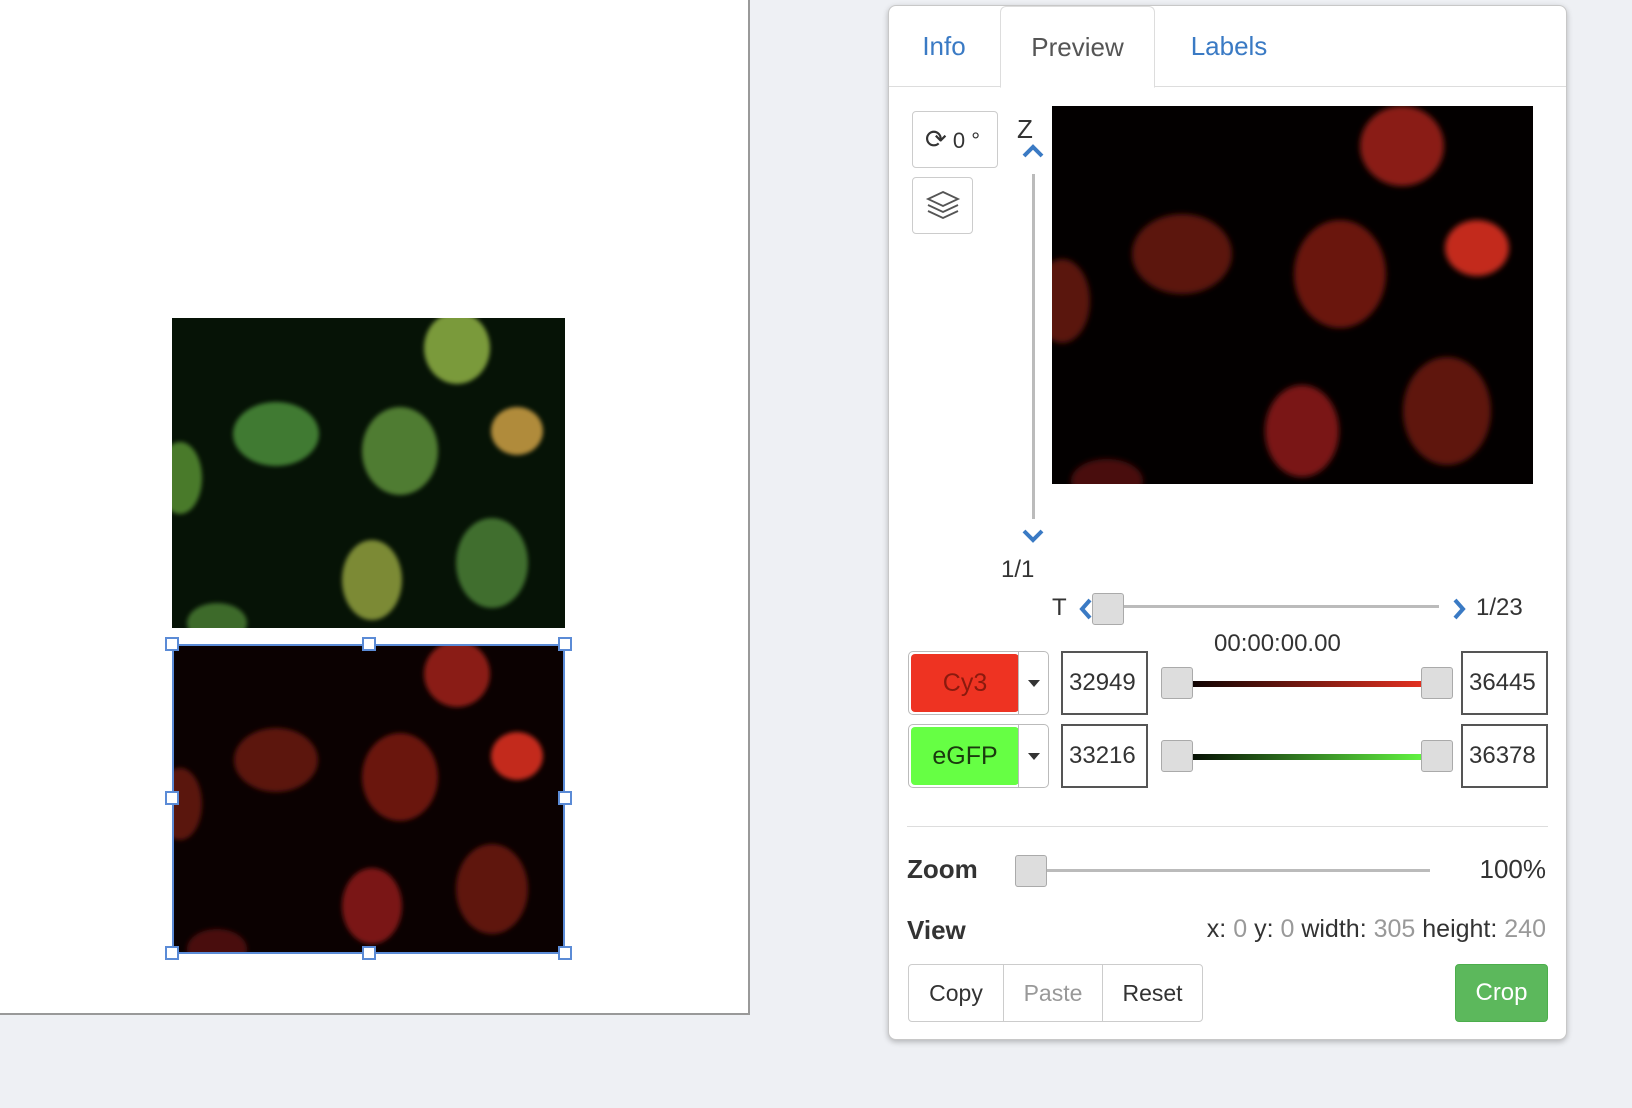 The height and width of the screenshot is (1108, 1632). Describe the element at coordinates (368, 799) in the screenshot. I see `selection-box` at that location.